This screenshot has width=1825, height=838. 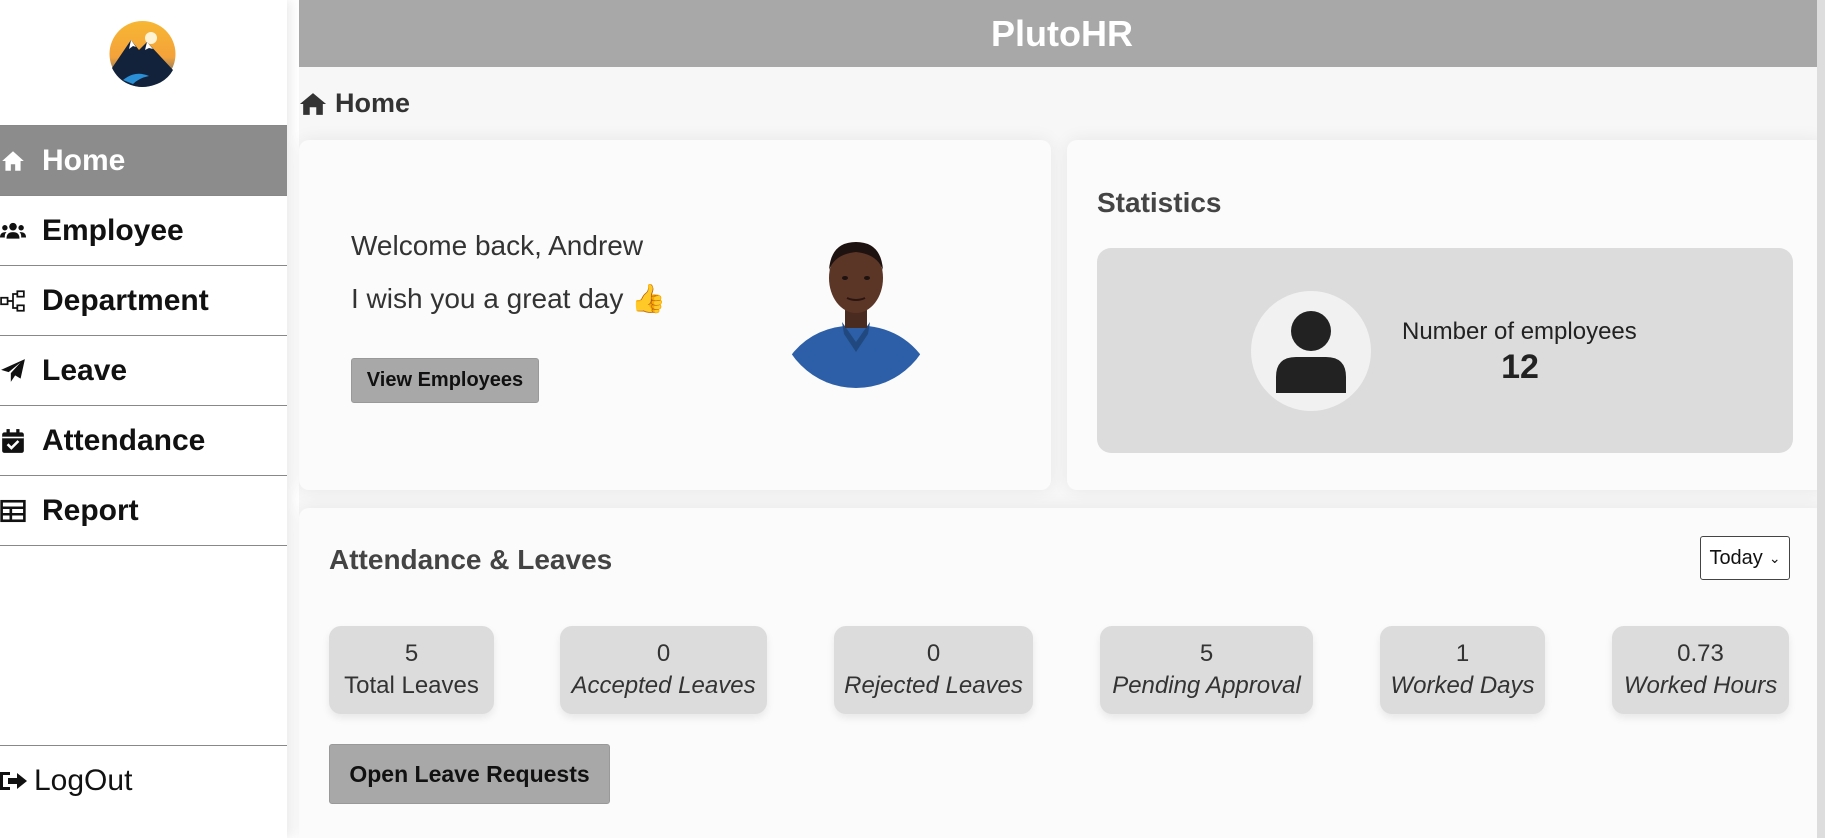 I want to click on logout-label: LogOut, so click(x=83, y=780).